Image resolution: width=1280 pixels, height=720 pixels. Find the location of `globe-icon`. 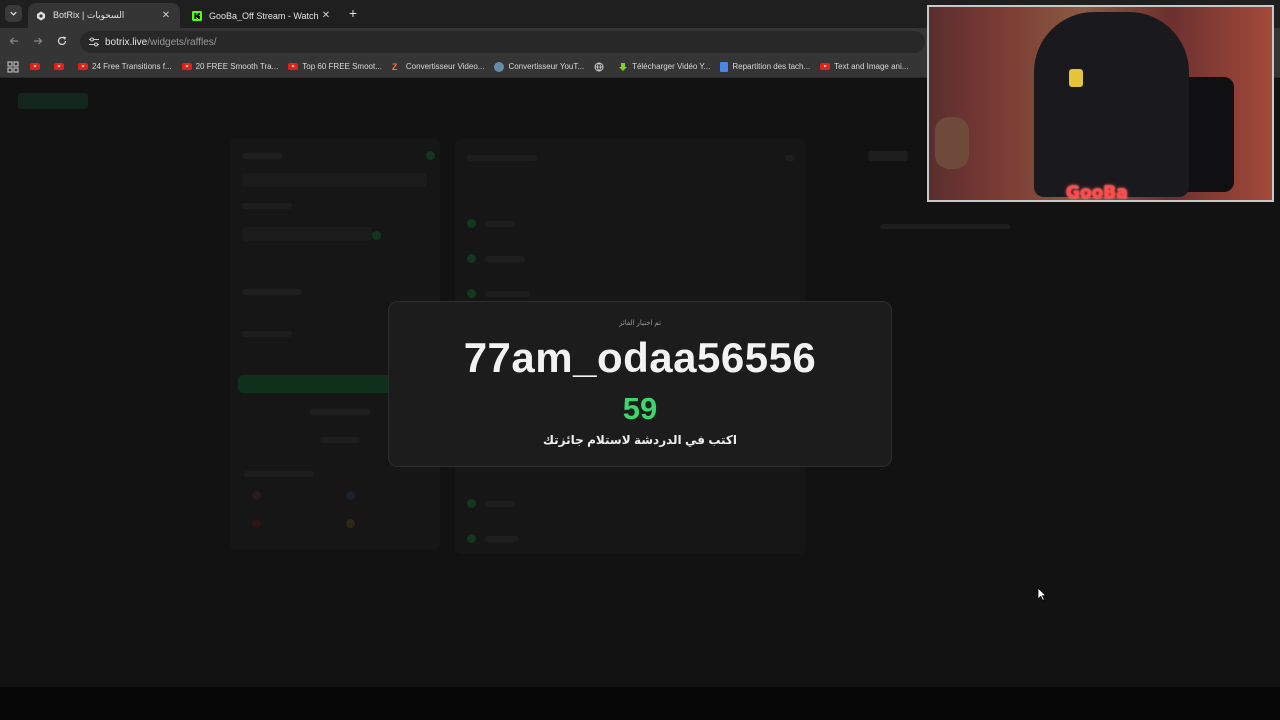

globe-icon is located at coordinates (599, 66).